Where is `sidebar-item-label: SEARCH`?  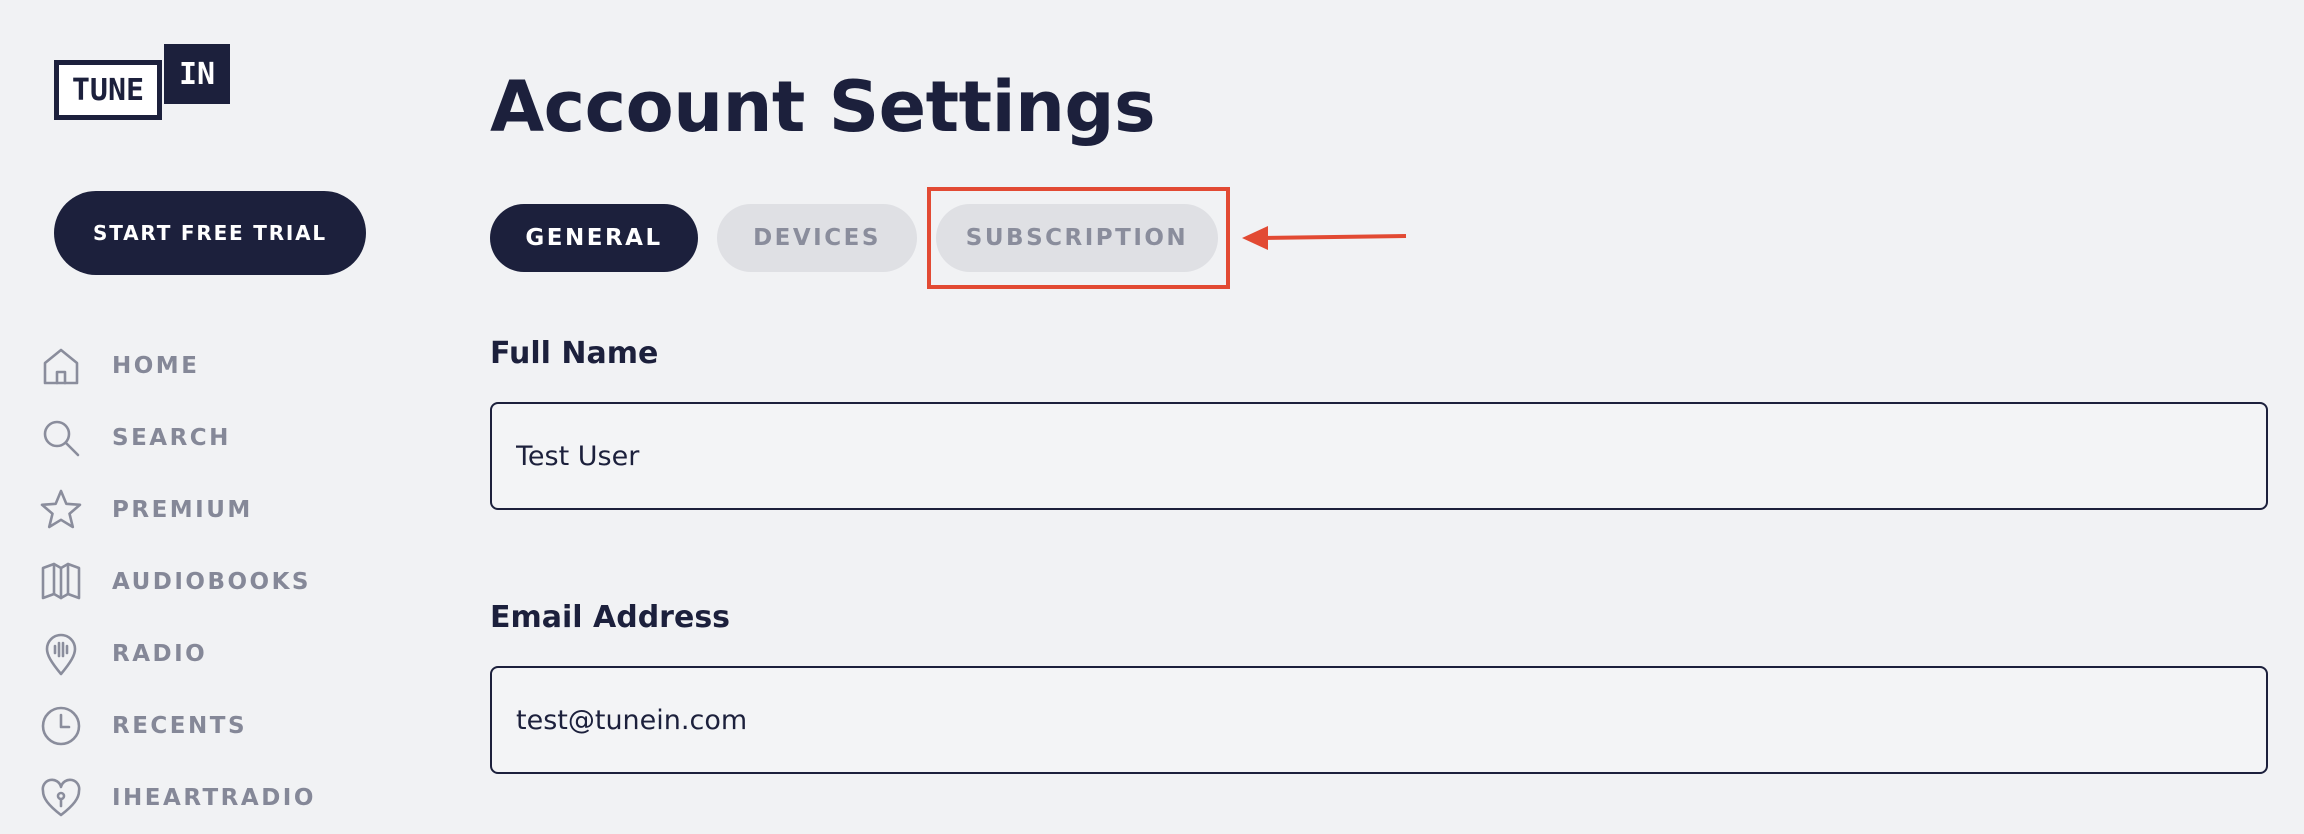
sidebar-item-label: SEARCH is located at coordinates (171, 438).